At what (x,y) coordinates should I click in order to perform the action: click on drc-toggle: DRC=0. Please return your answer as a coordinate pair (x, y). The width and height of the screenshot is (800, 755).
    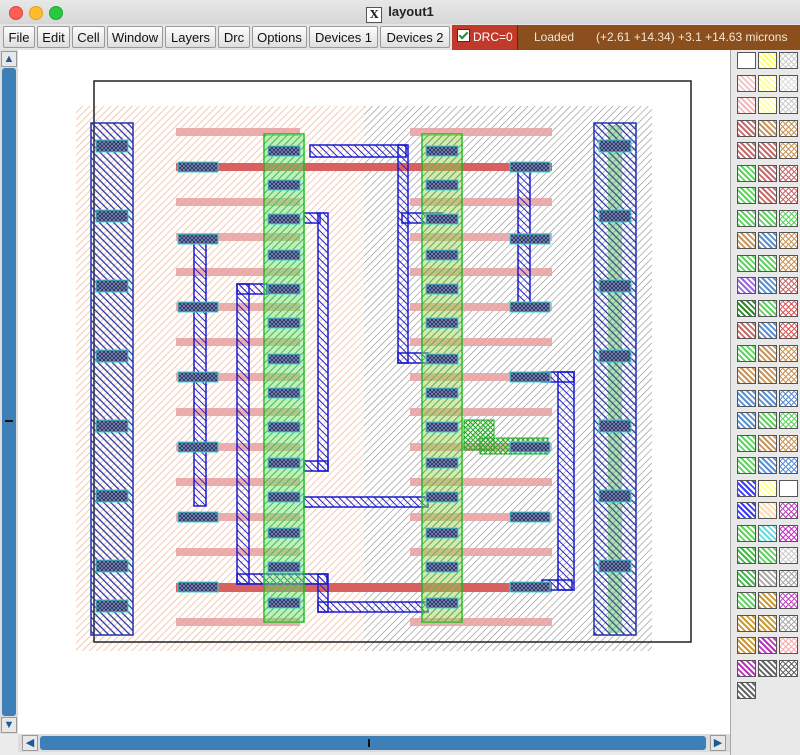
    Looking at the image, I should click on (485, 37).